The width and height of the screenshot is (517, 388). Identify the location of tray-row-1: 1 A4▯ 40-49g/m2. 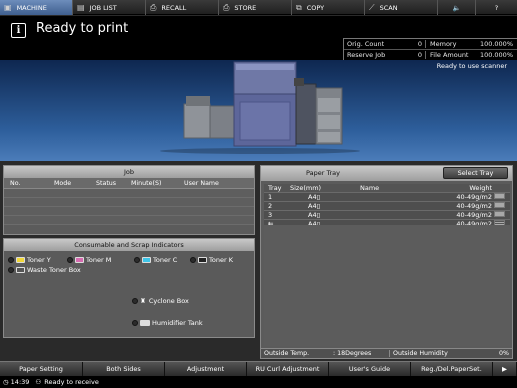
(387, 197).